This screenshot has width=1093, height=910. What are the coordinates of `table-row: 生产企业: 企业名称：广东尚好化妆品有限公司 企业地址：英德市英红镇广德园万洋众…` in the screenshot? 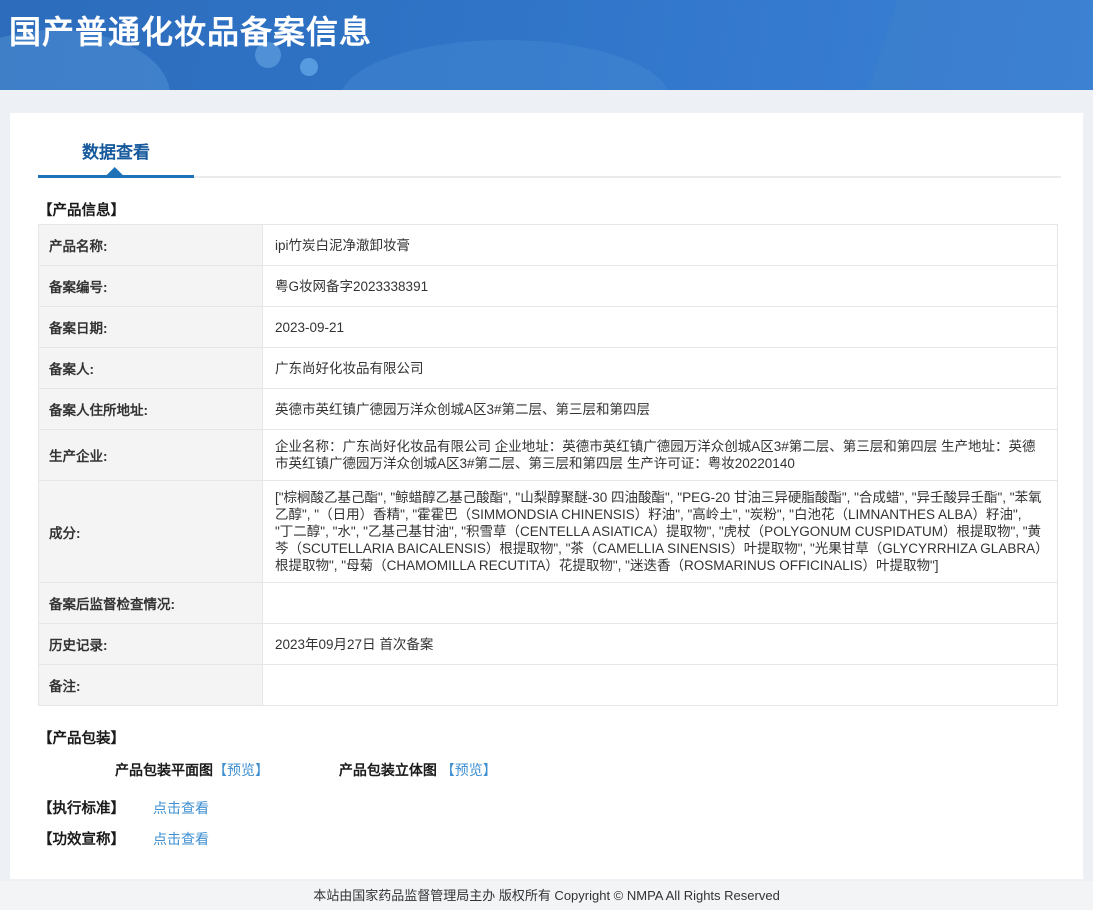 It's located at (548, 455).